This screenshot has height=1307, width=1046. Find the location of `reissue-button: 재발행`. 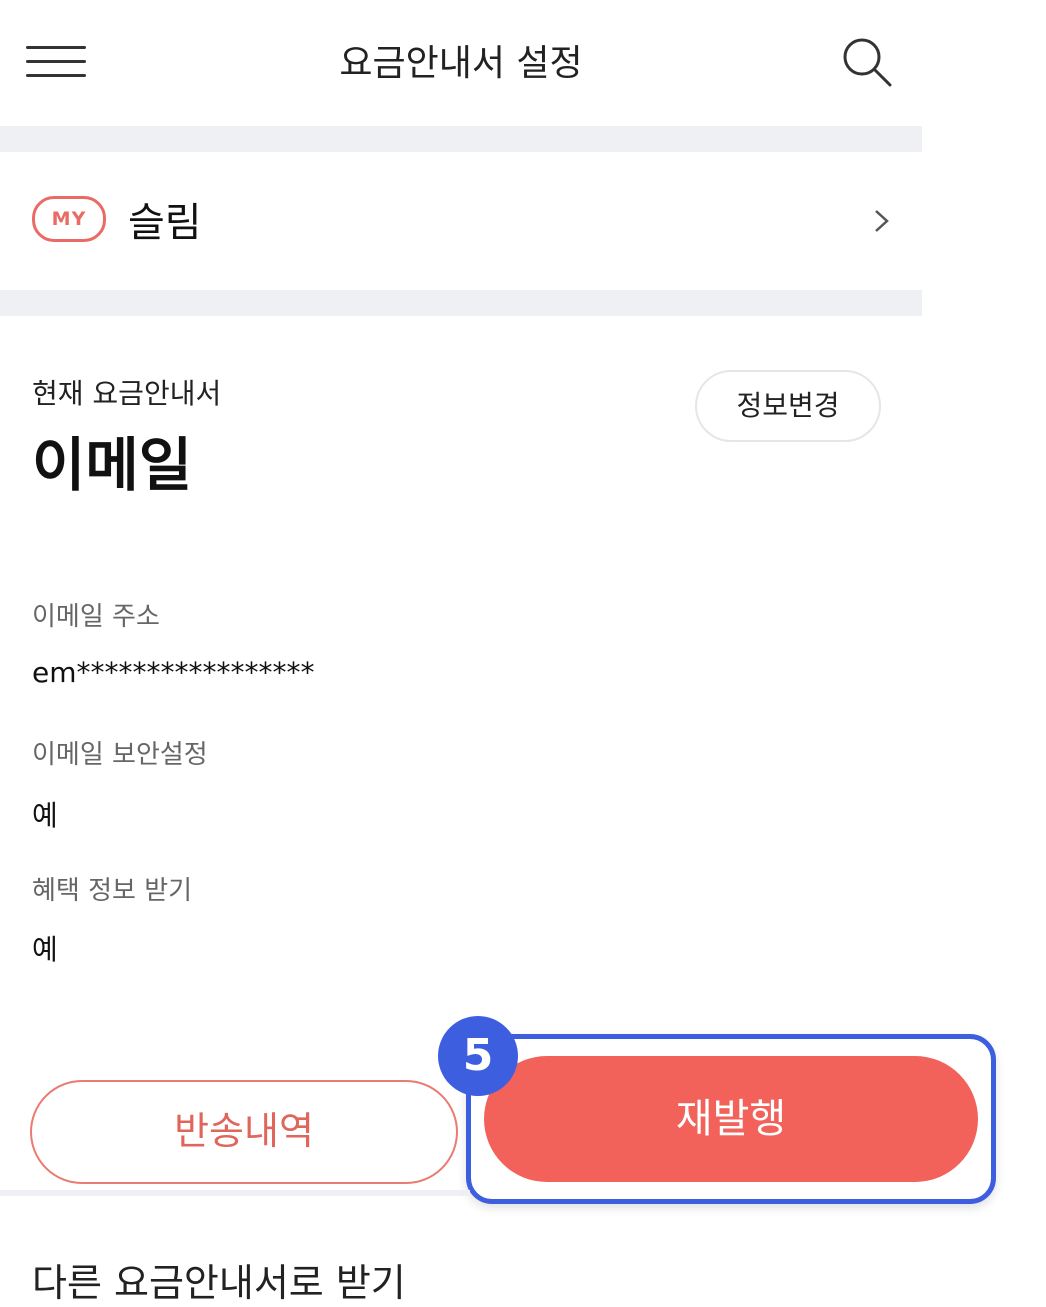

reissue-button: 재발행 is located at coordinates (731, 1119).